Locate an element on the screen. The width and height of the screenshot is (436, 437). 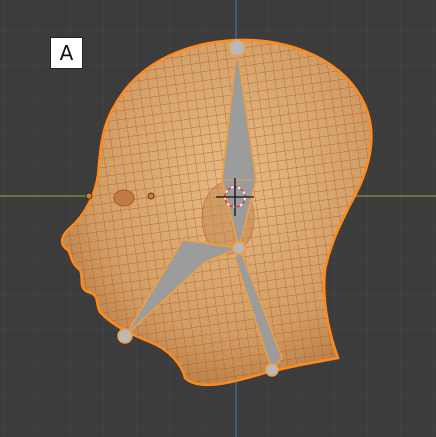
annotation-label: A is located at coordinates (66, 53).